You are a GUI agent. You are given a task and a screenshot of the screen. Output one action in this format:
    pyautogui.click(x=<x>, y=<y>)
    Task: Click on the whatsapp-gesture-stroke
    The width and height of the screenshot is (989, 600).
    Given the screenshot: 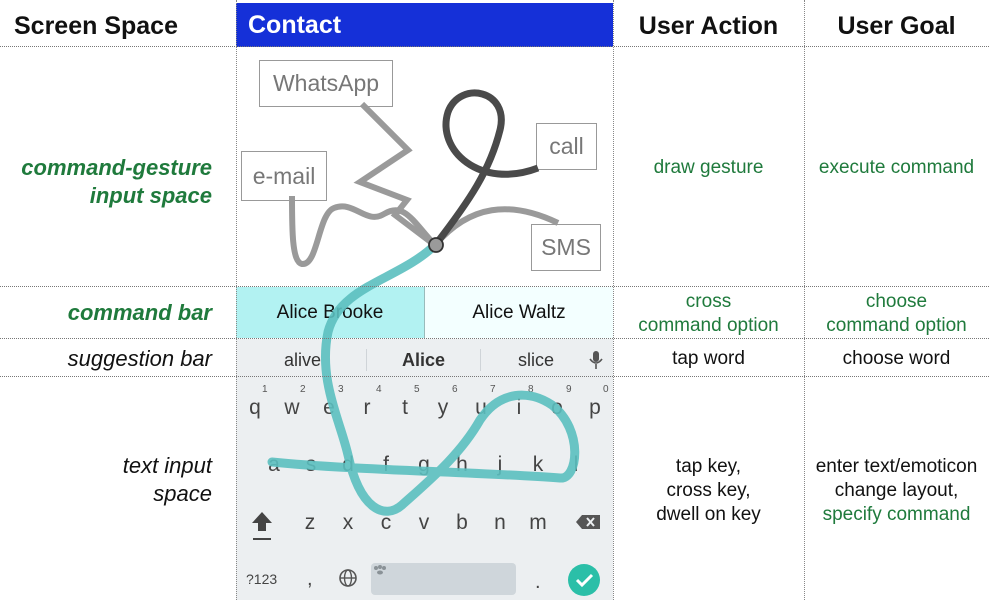 What is the action you would take?
    pyautogui.click(x=393, y=173)
    